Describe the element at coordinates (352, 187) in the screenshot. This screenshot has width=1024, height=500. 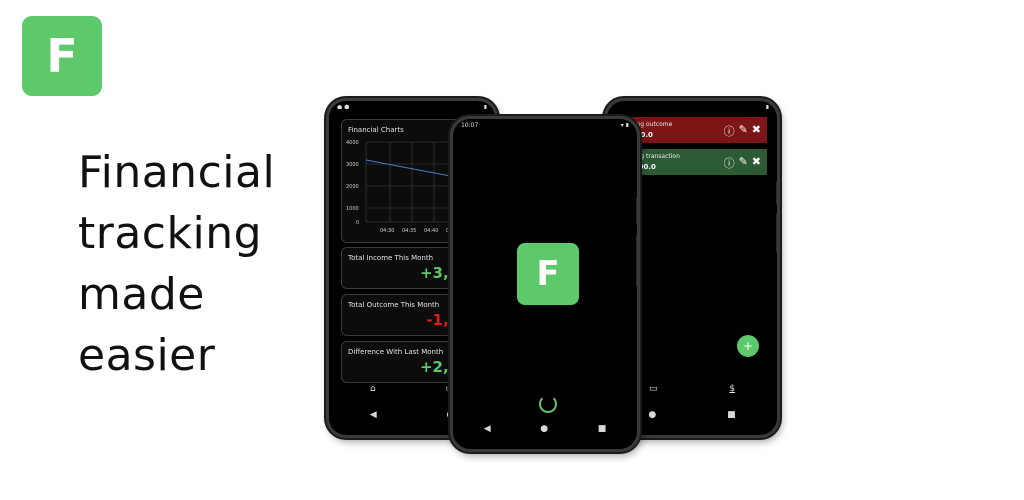
I see `y-tick: 2000` at that location.